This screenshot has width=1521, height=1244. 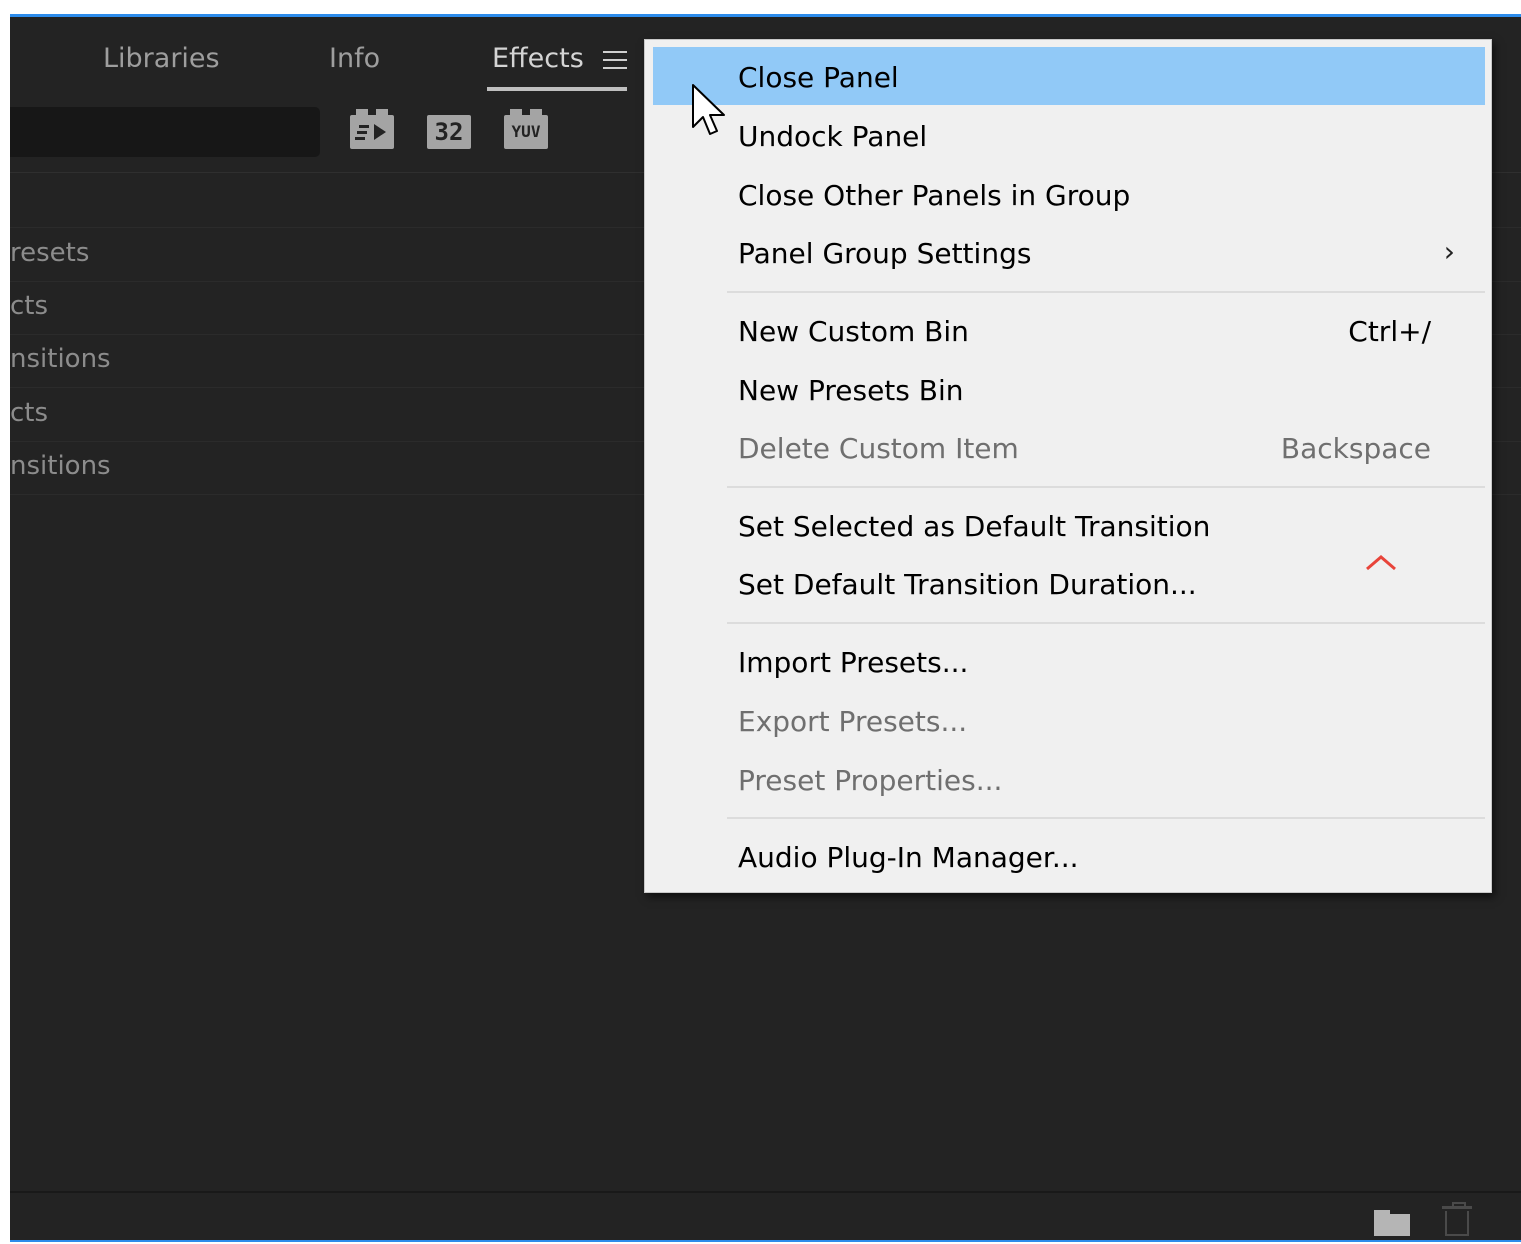 I want to click on menu-item-delete-custom-item: Delete Custom Item Backspace, so click(x=1084, y=448).